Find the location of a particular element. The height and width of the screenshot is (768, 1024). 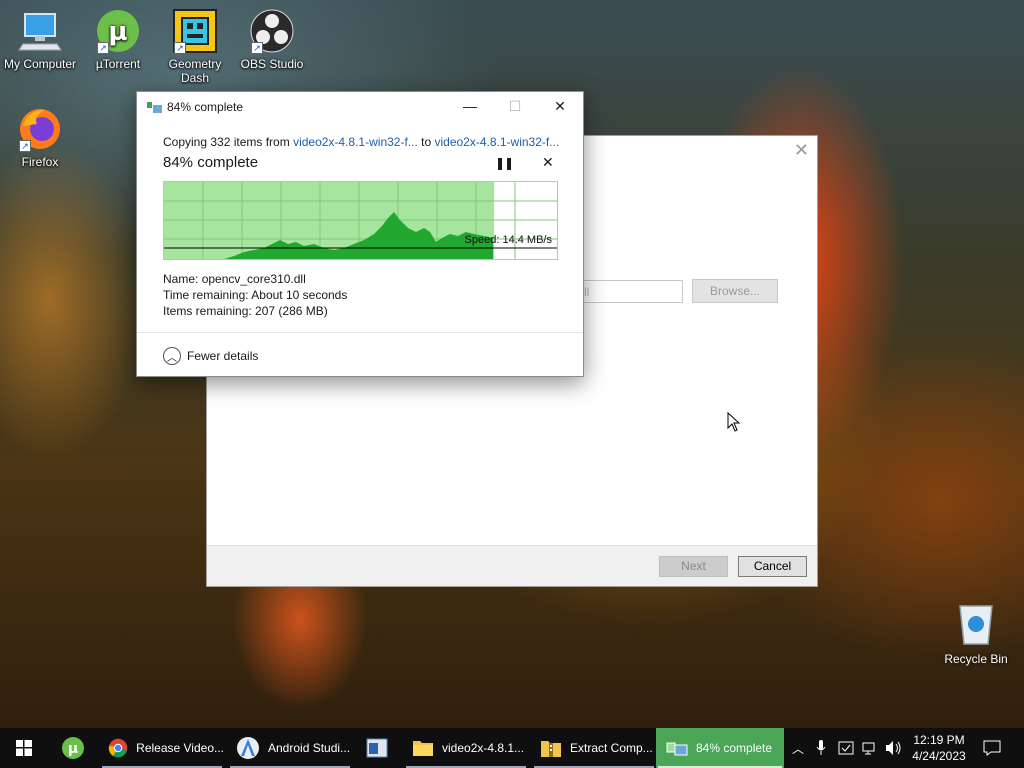

close-button: ✕ is located at coordinates (560, 107).